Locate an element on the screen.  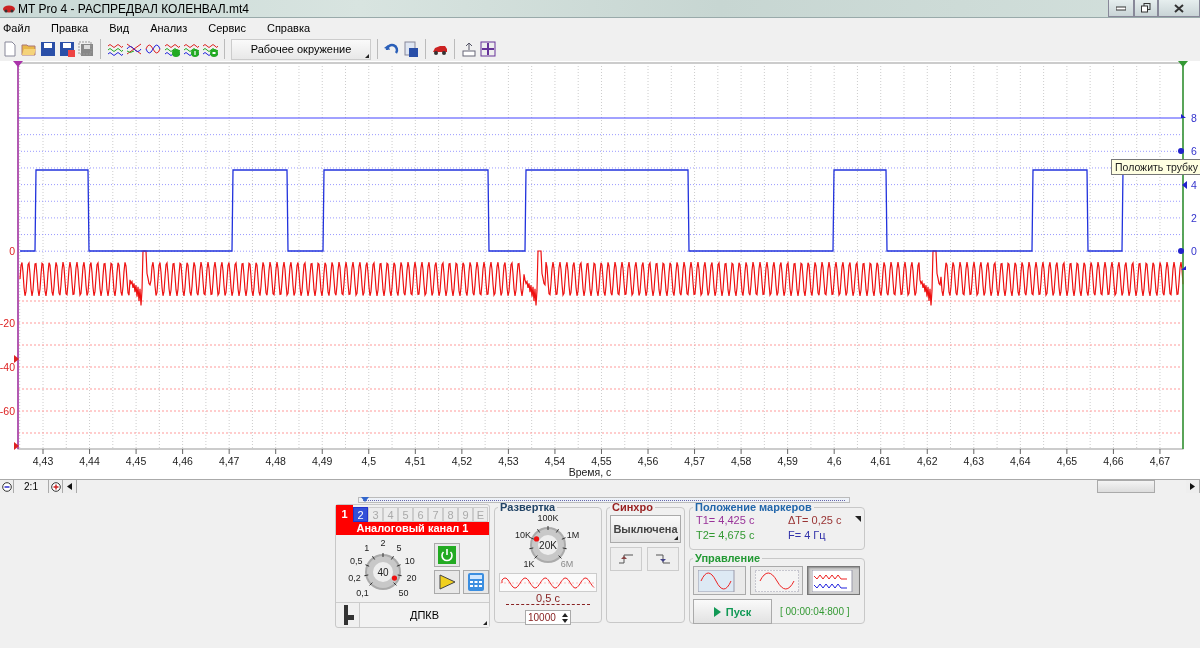
dial-value: 40 is located at coordinates (383, 572).